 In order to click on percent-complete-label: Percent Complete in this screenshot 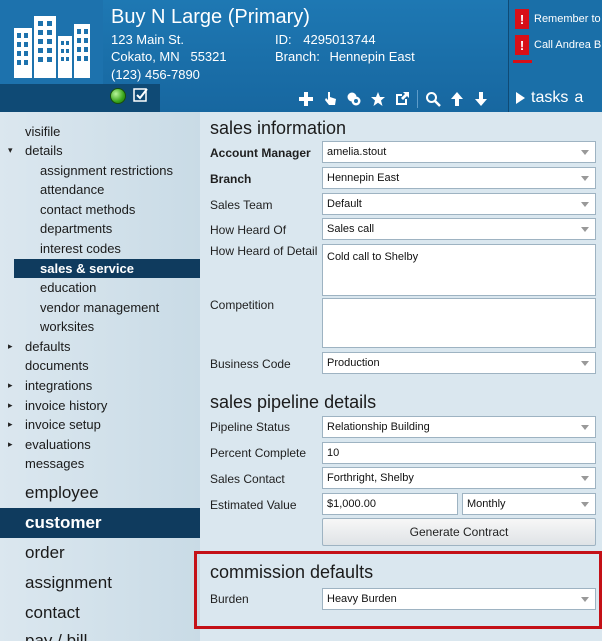, I will do `click(258, 453)`.